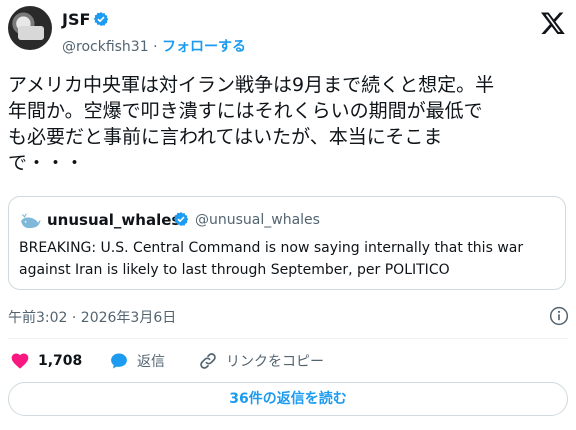 The image size is (576, 430). Describe the element at coordinates (30, 28) in the screenshot. I see `avatar` at that location.